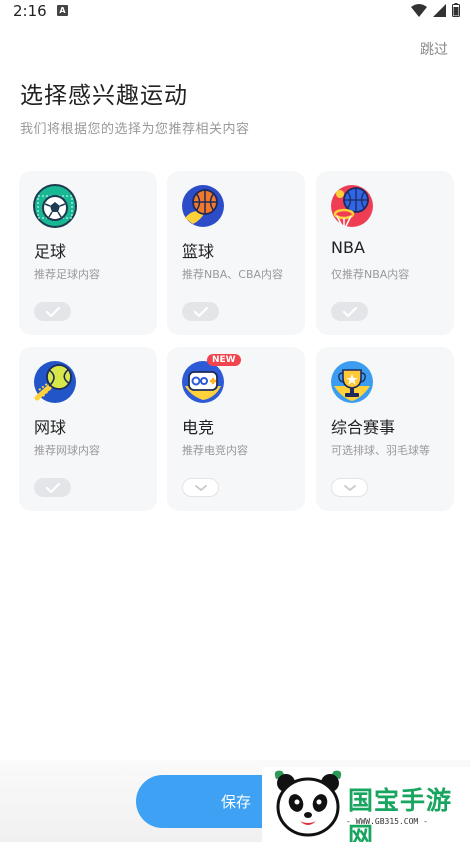 The height and width of the screenshot is (842, 470). I want to click on sport-card-general: 综合赛事 可选排球、羽毛球等, so click(385, 429).